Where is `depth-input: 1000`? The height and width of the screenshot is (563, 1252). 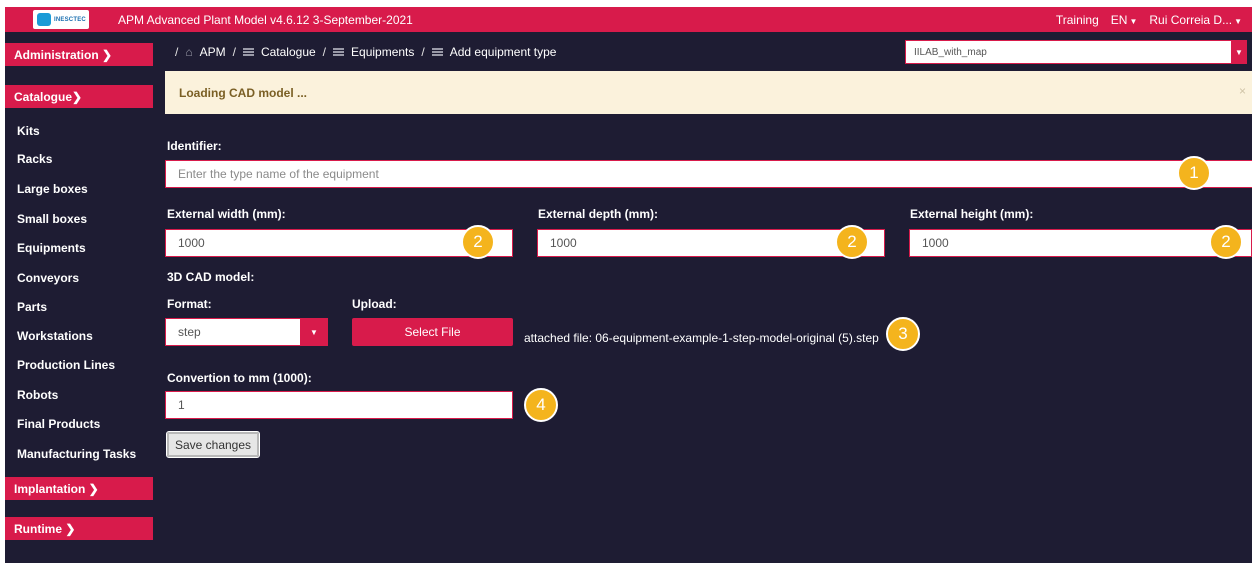
depth-input: 1000 is located at coordinates (711, 243).